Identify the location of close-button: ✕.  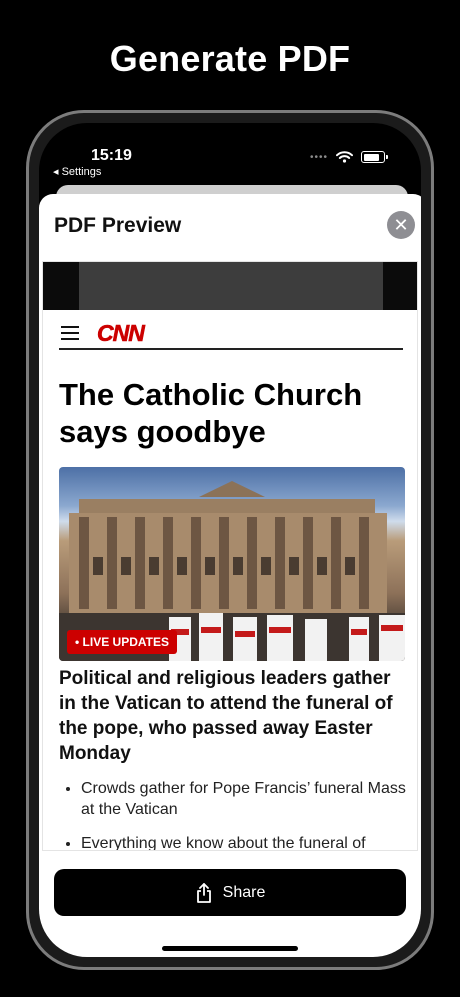
(401, 225).